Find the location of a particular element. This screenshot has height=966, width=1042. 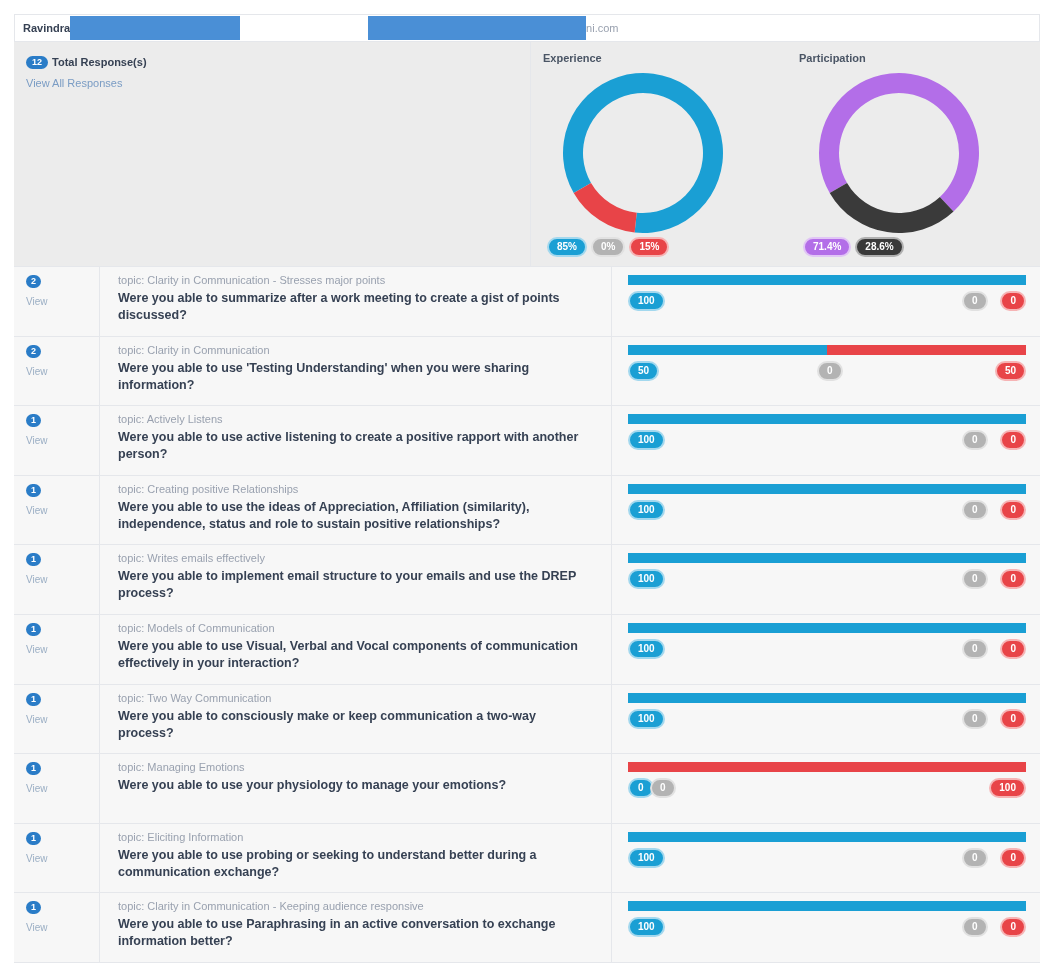

total-responses-label: Total Response(s) is located at coordinates (99, 62).